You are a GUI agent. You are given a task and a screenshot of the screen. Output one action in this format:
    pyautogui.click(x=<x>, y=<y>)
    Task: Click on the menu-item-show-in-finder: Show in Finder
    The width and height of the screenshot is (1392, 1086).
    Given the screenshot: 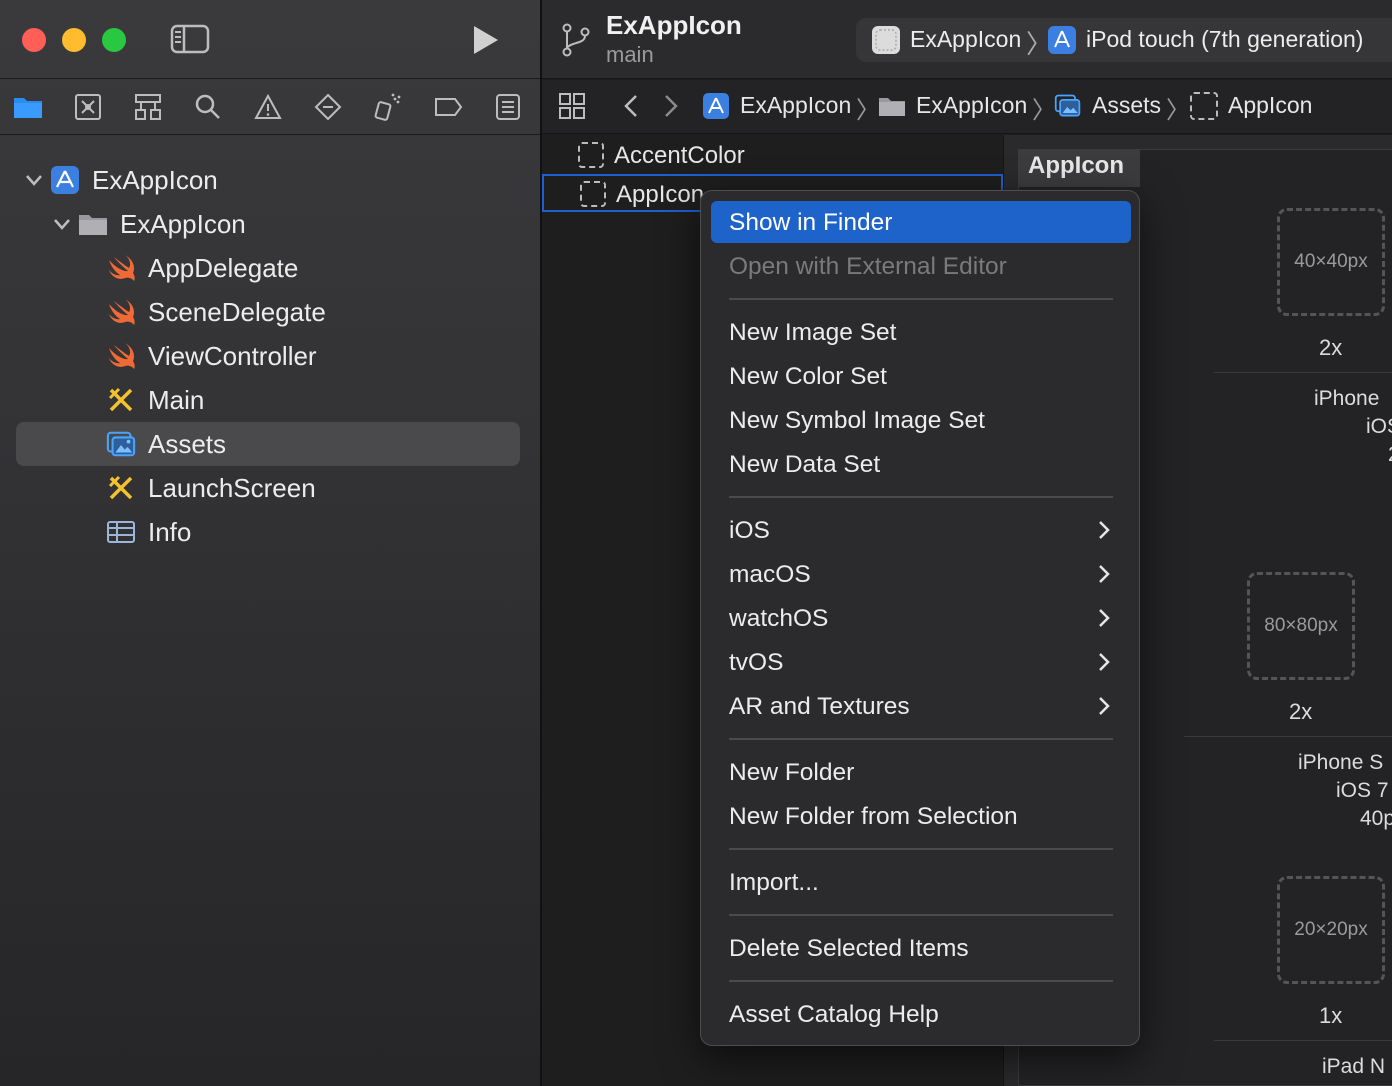 What is the action you would take?
    pyautogui.click(x=921, y=222)
    